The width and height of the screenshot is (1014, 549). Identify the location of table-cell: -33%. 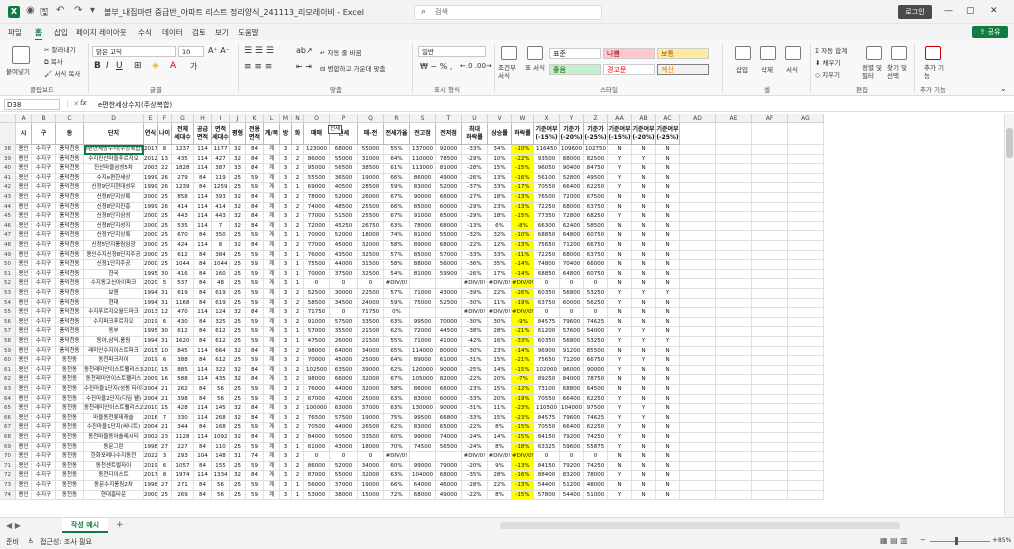
(475, 418).